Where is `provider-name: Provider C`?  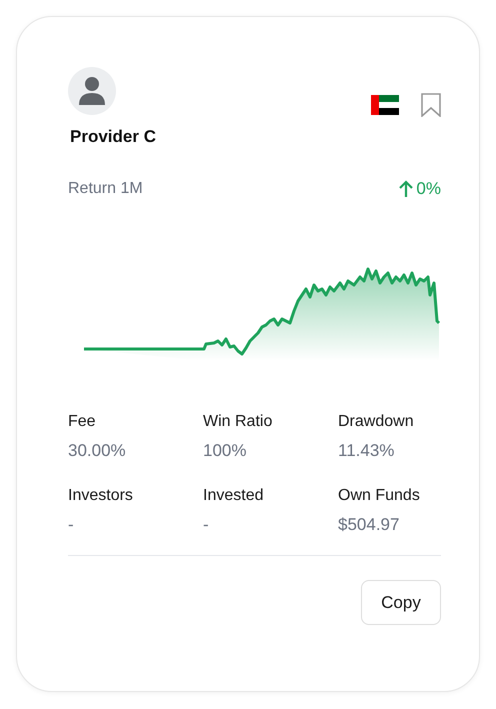 provider-name: Provider C is located at coordinates (113, 137).